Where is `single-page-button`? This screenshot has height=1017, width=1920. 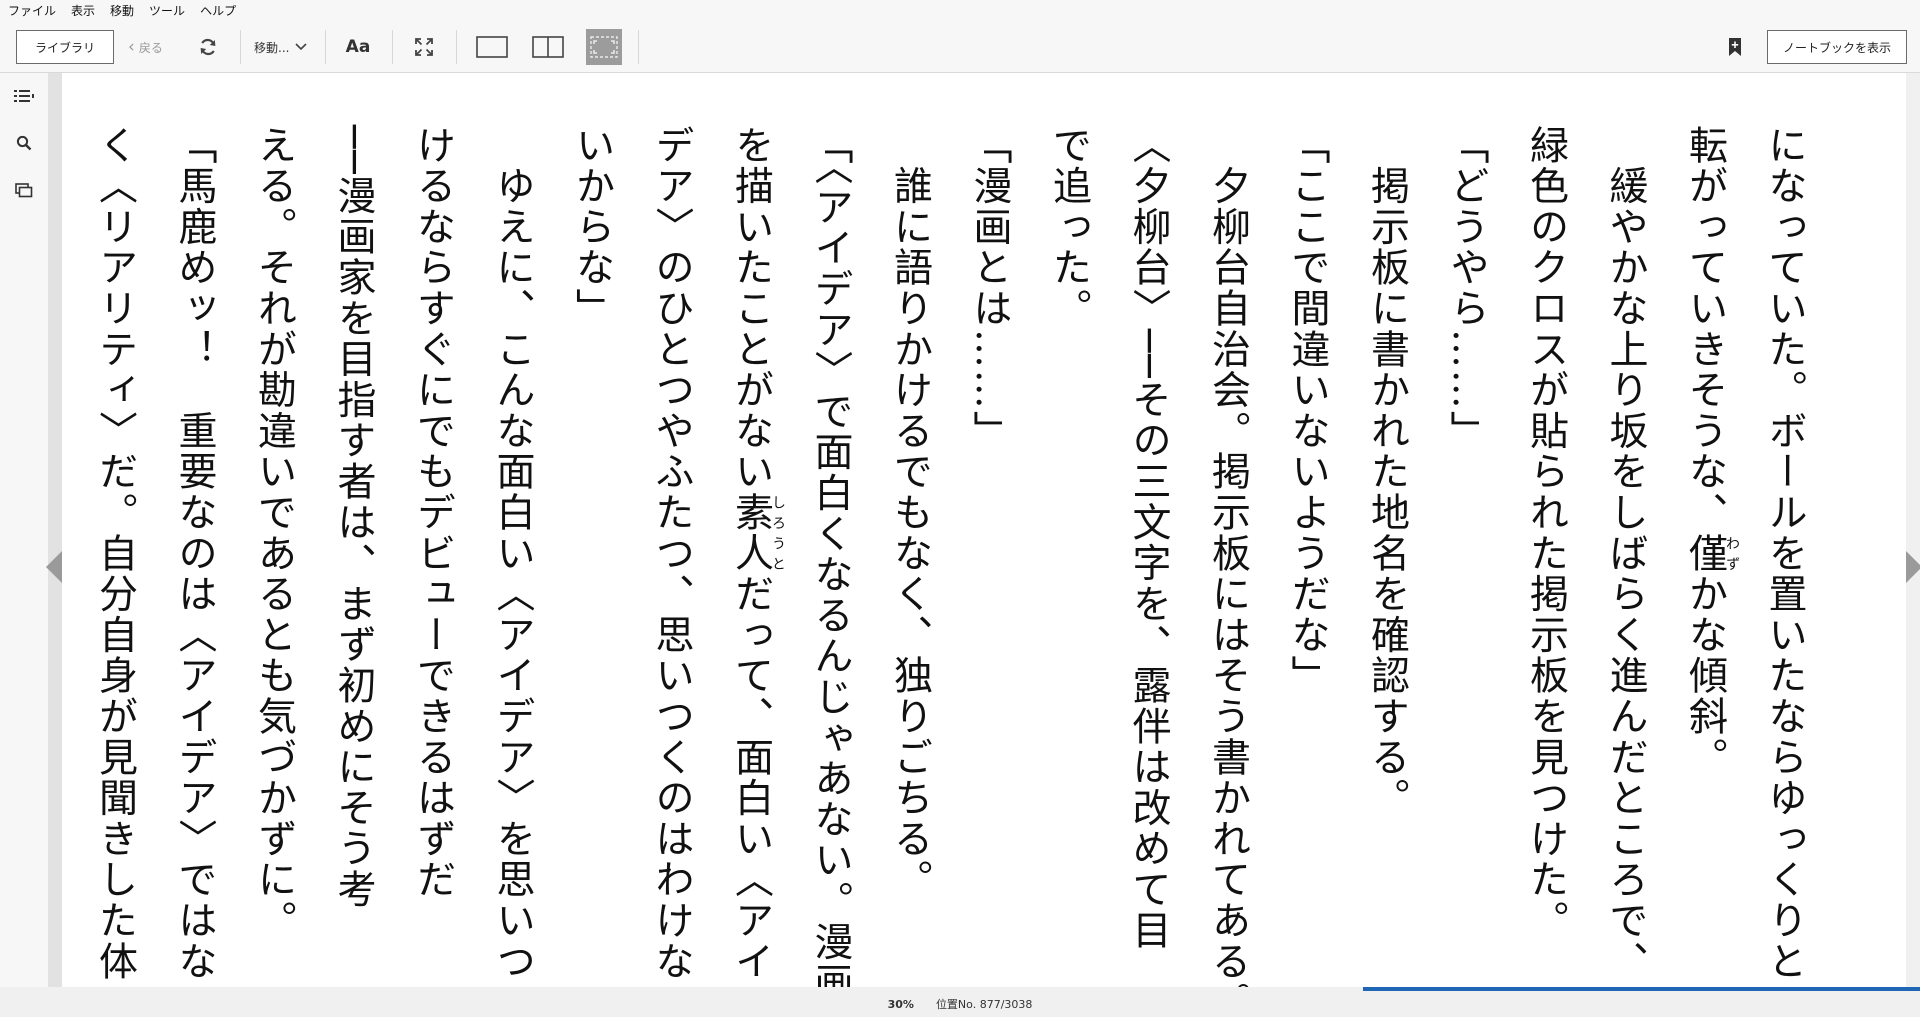 single-page-button is located at coordinates (492, 47).